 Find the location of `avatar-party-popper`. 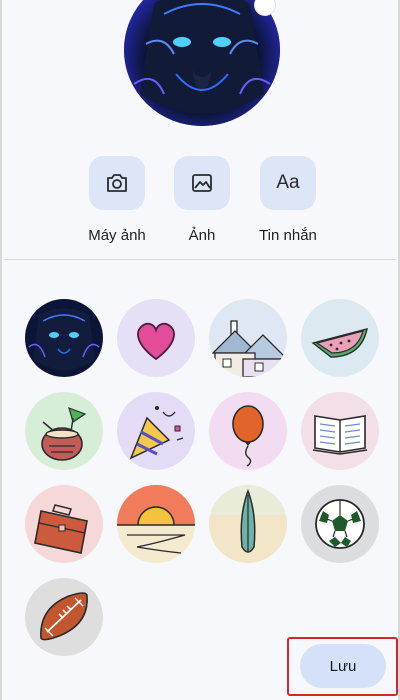

avatar-party-popper is located at coordinates (156, 431).